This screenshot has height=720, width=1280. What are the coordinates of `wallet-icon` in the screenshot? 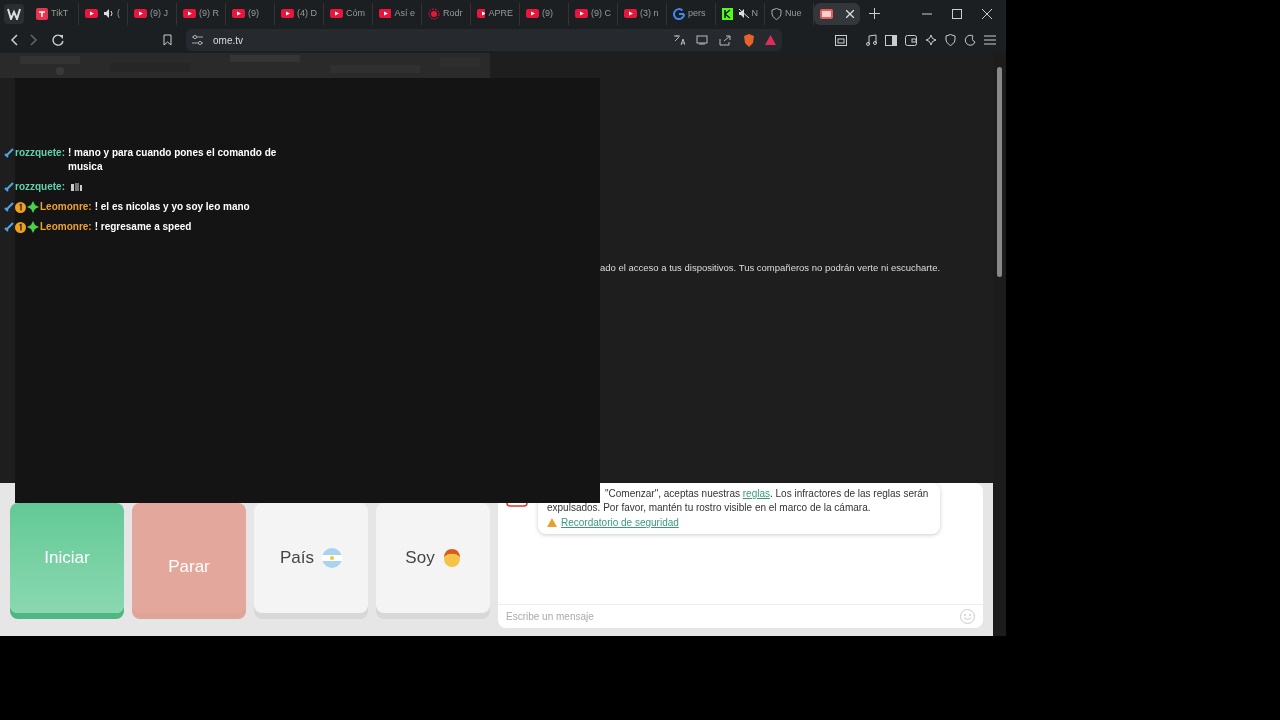 It's located at (911, 40).